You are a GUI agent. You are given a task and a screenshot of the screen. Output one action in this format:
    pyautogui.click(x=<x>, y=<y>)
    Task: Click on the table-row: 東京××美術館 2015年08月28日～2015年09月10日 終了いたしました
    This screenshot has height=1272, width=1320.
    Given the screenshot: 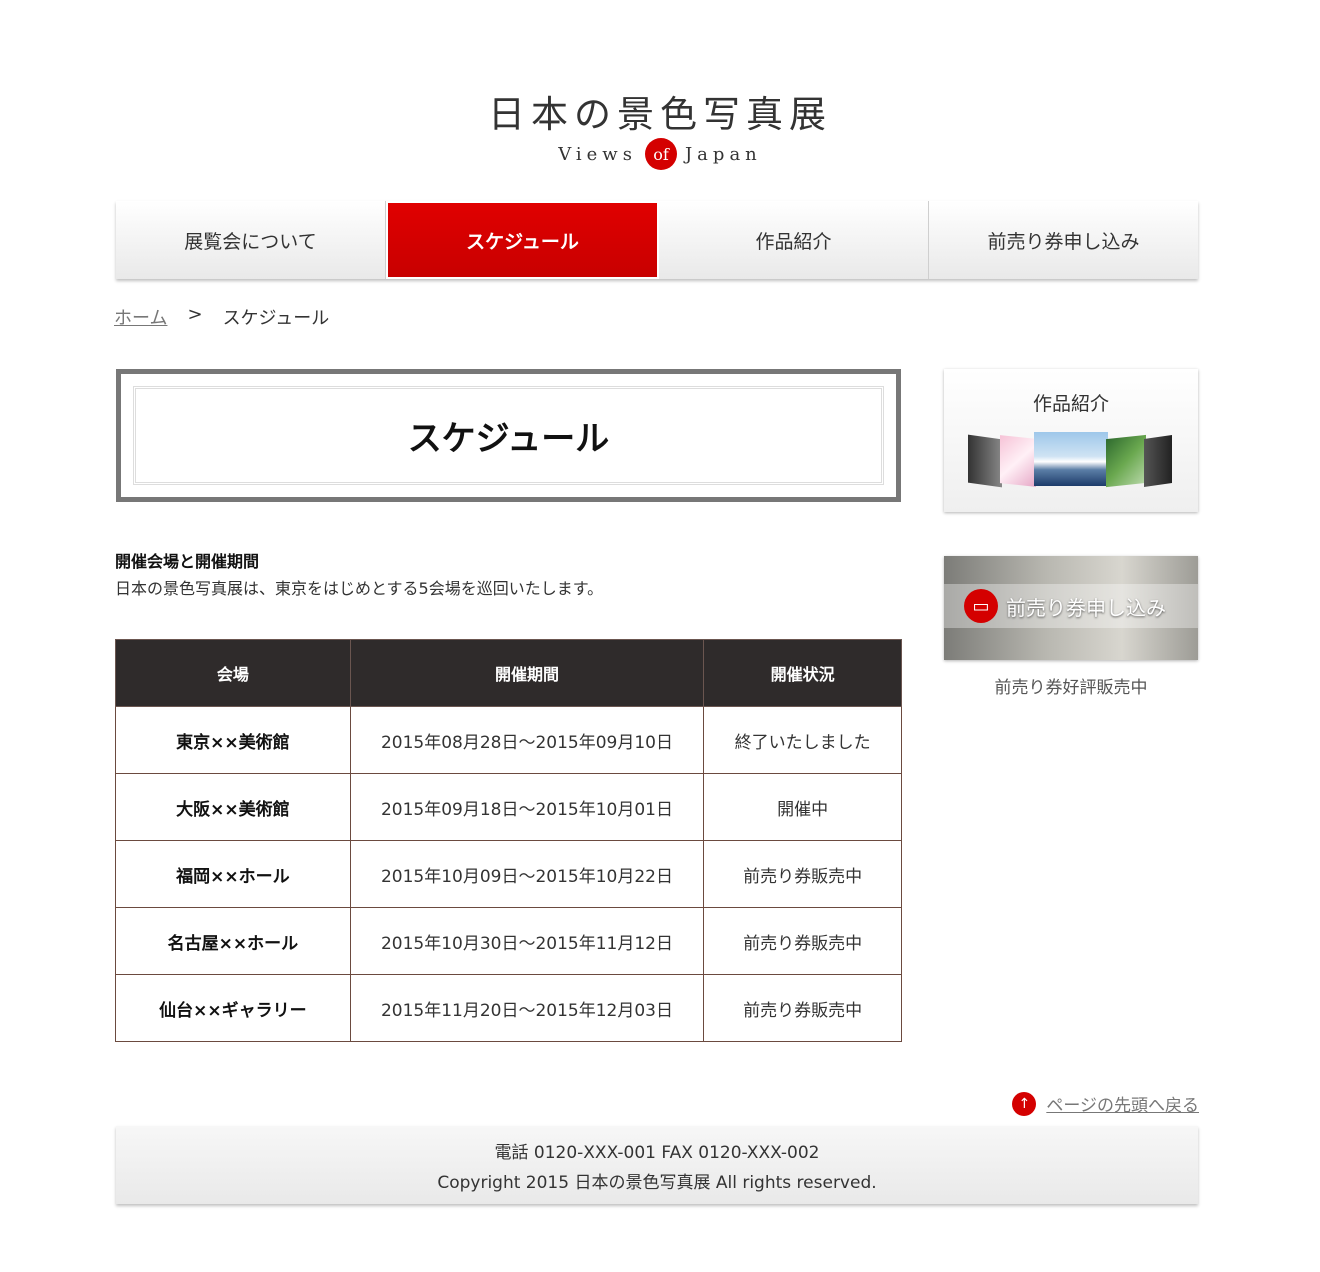 What is the action you would take?
    pyautogui.click(x=508, y=740)
    